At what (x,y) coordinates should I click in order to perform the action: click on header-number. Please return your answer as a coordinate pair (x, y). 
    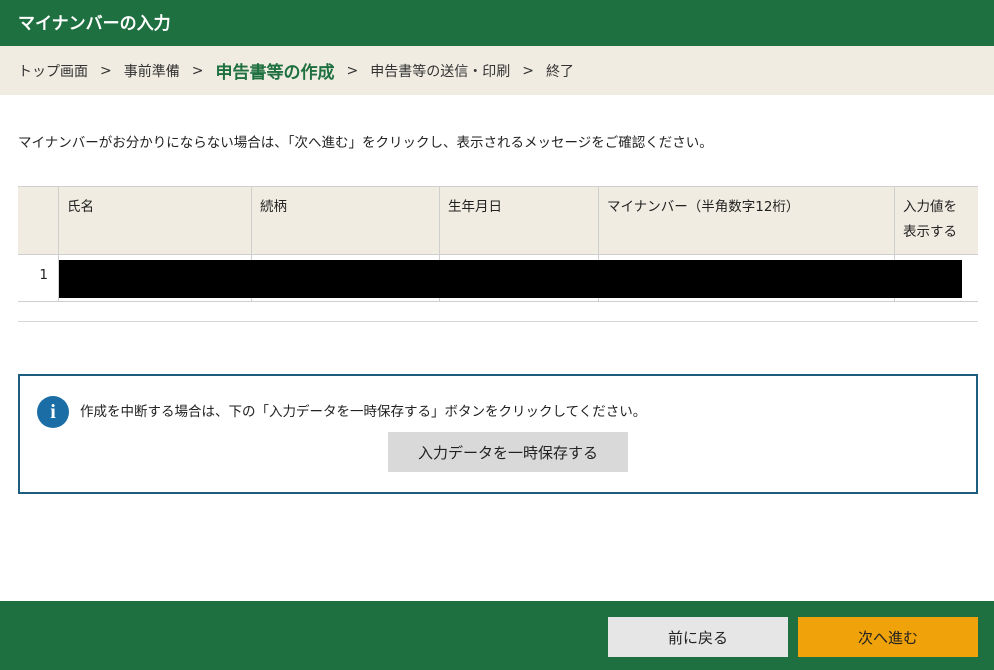
    Looking at the image, I should click on (38, 220).